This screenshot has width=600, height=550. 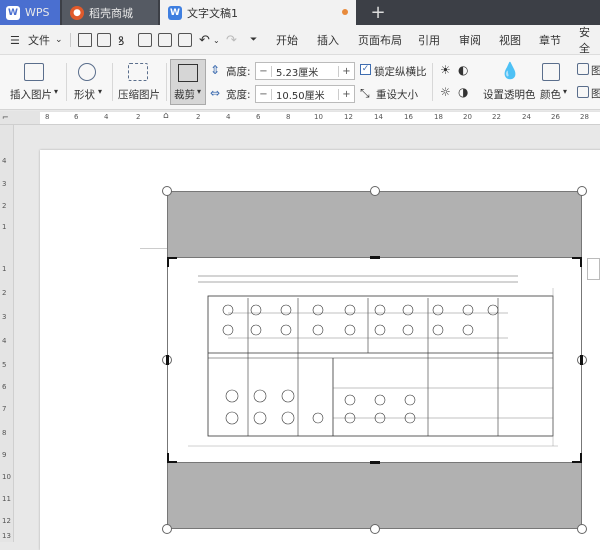 What do you see at coordinates (375, 529) in the screenshot?
I see `resize-handle-bottom` at bounding box center [375, 529].